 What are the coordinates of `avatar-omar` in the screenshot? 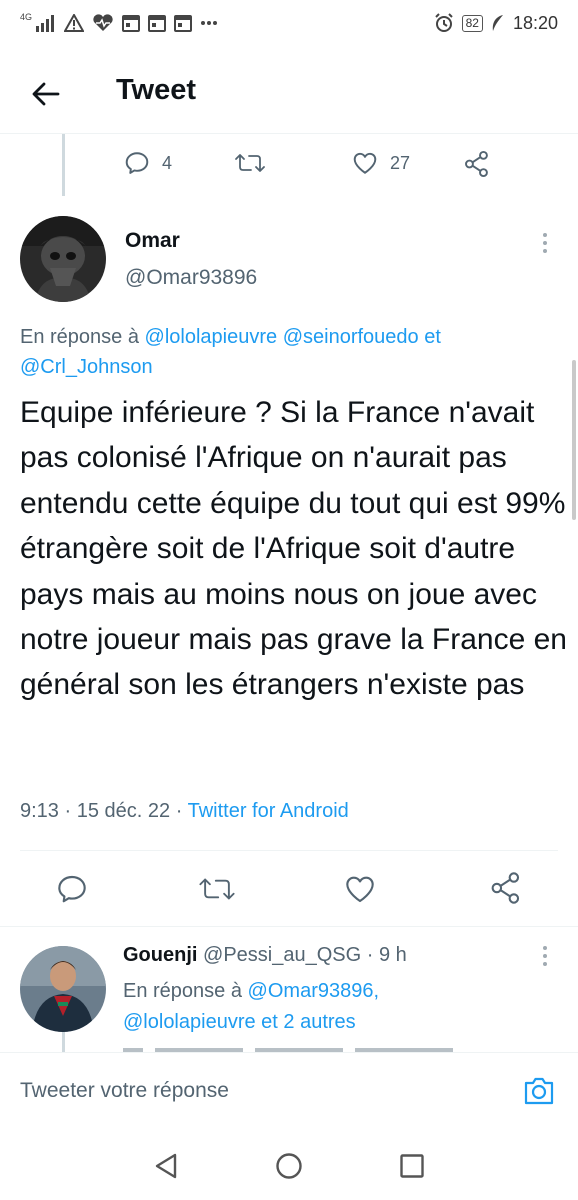 It's located at (63, 259).